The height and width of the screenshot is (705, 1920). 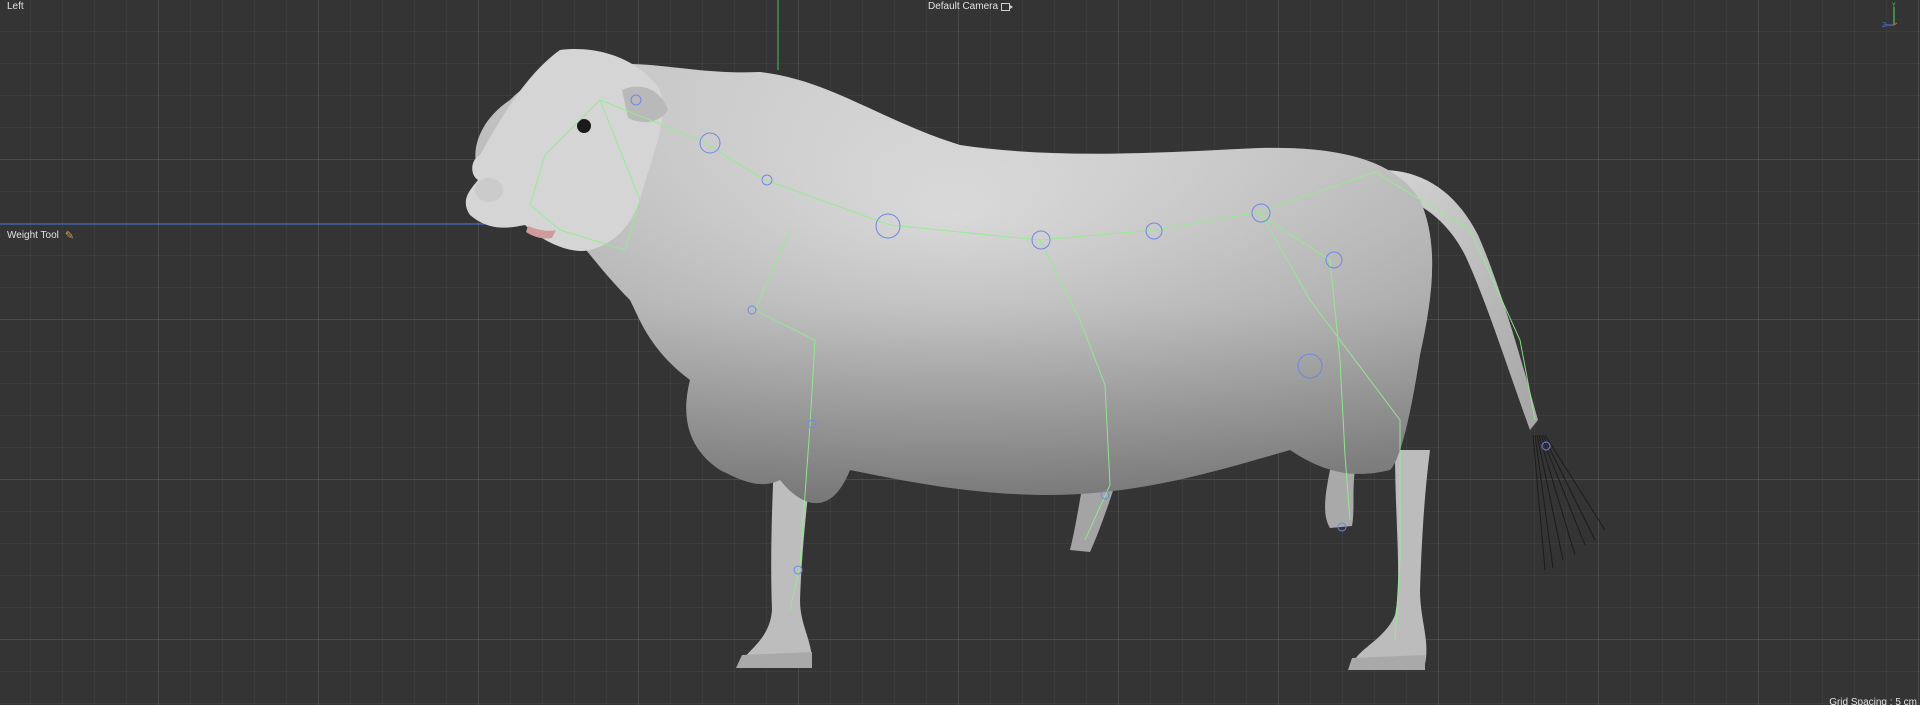 What do you see at coordinates (1893, 15) in the screenshot?
I see `axis-gizmo-icon: Y Z` at bounding box center [1893, 15].